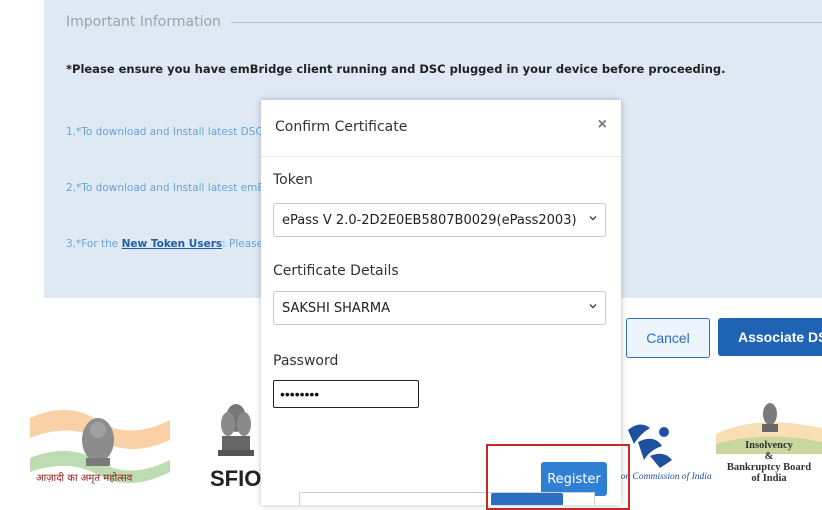  Describe the element at coordinates (306, 361) in the screenshot. I see `password-label: Password` at that location.